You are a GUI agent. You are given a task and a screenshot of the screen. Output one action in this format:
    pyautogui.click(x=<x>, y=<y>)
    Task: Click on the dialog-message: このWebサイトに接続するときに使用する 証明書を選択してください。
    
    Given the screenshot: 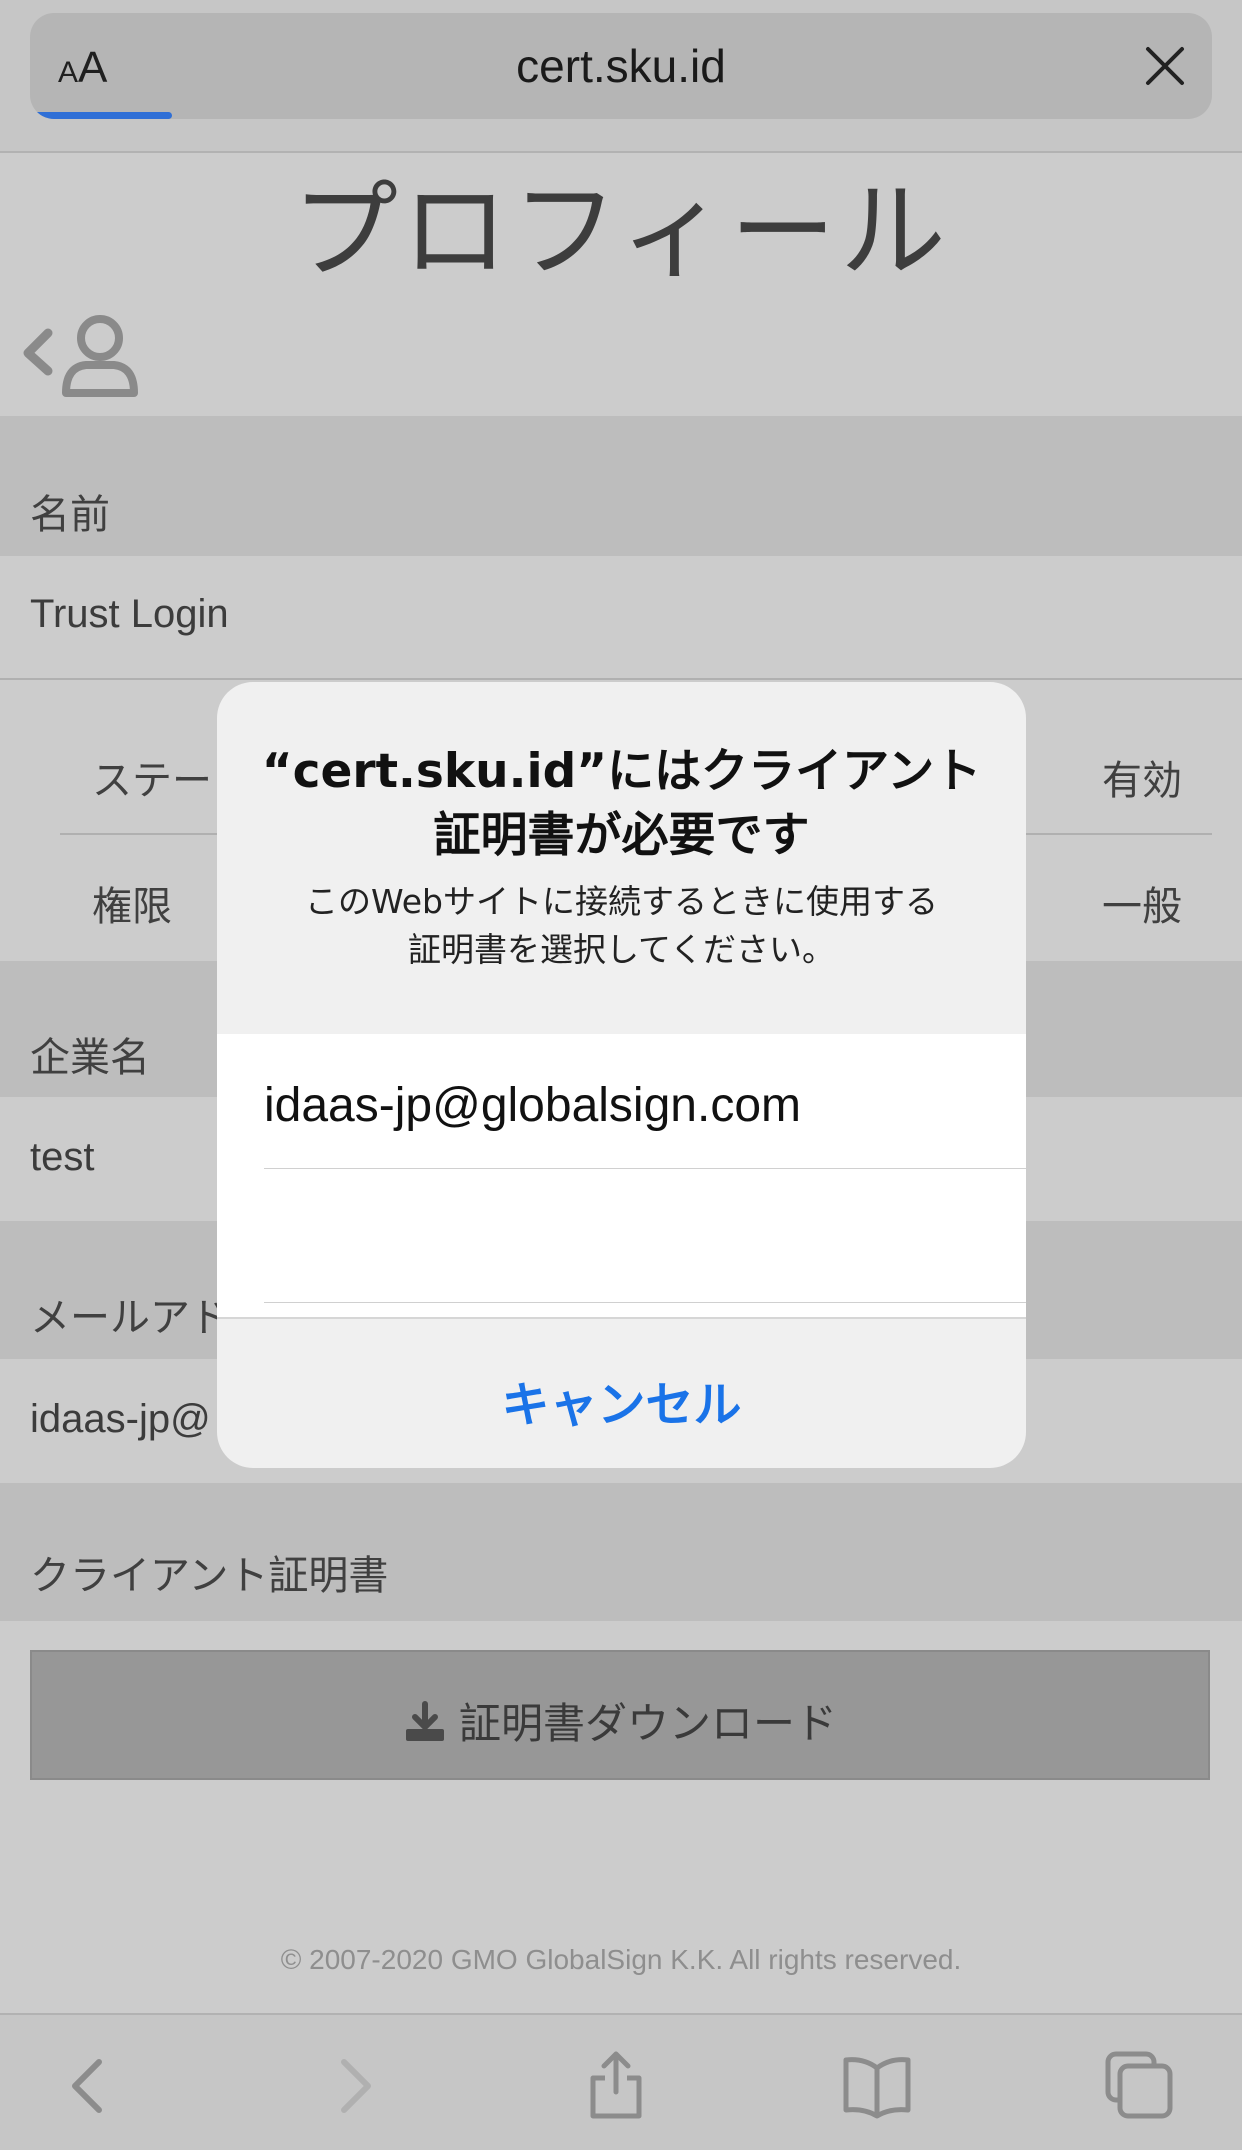 What is the action you would take?
    pyautogui.click(x=621, y=926)
    